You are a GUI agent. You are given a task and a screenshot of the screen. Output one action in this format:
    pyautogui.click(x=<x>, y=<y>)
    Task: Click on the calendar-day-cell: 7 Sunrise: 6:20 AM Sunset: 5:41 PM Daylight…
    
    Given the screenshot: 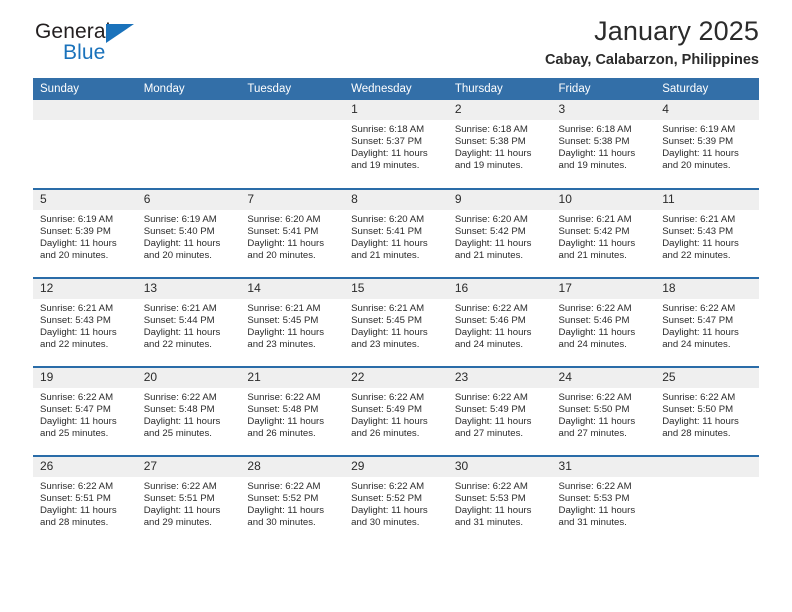 What is the action you would take?
    pyautogui.click(x=292, y=233)
    